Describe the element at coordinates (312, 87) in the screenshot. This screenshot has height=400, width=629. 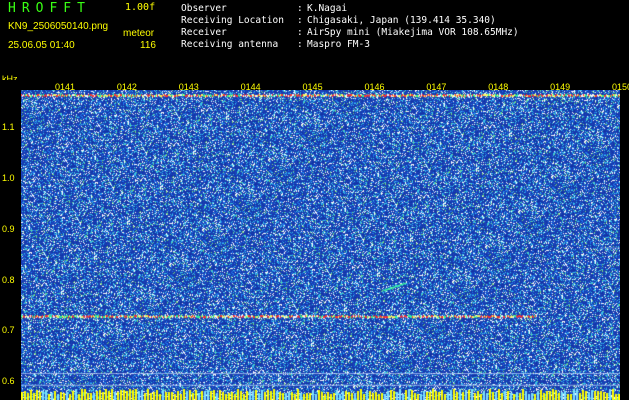
I see `x-tick-label: 0145` at that location.